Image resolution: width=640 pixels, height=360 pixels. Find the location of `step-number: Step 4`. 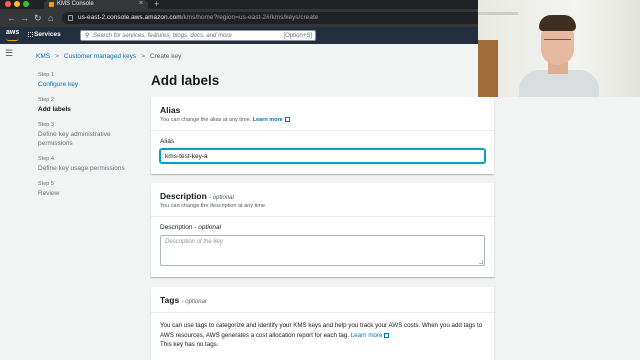

step-number: Step 4 is located at coordinates (46, 159).